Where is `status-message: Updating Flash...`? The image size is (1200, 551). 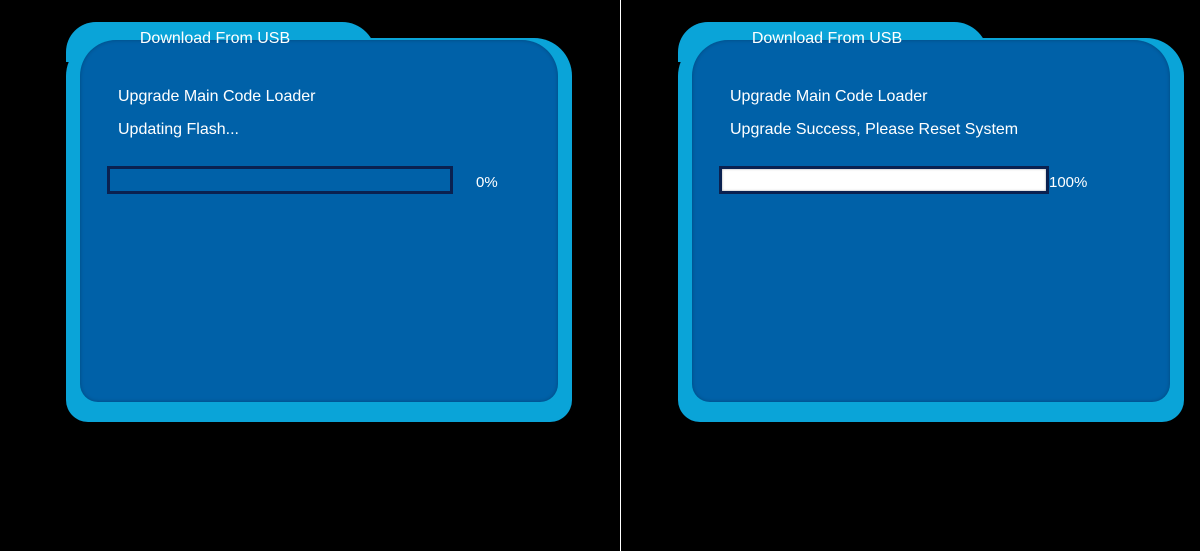 status-message: Updating Flash... is located at coordinates (178, 129).